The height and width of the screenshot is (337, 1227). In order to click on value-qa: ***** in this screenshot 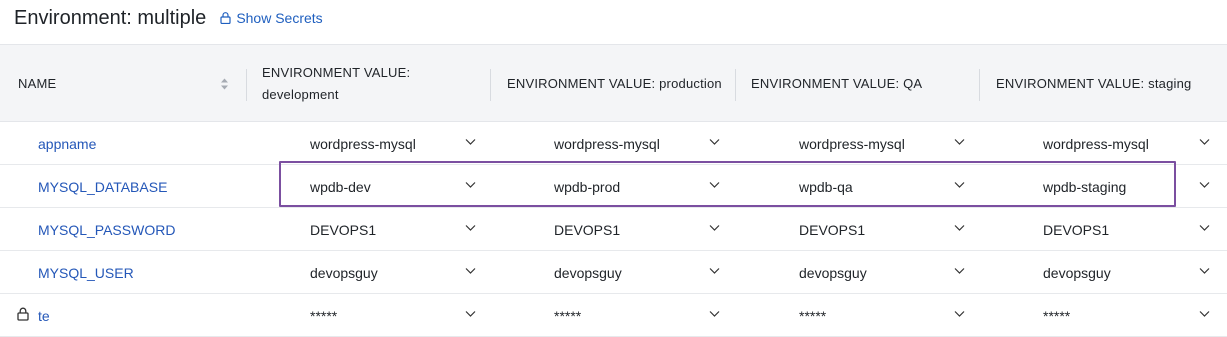, I will do `click(813, 315)`.